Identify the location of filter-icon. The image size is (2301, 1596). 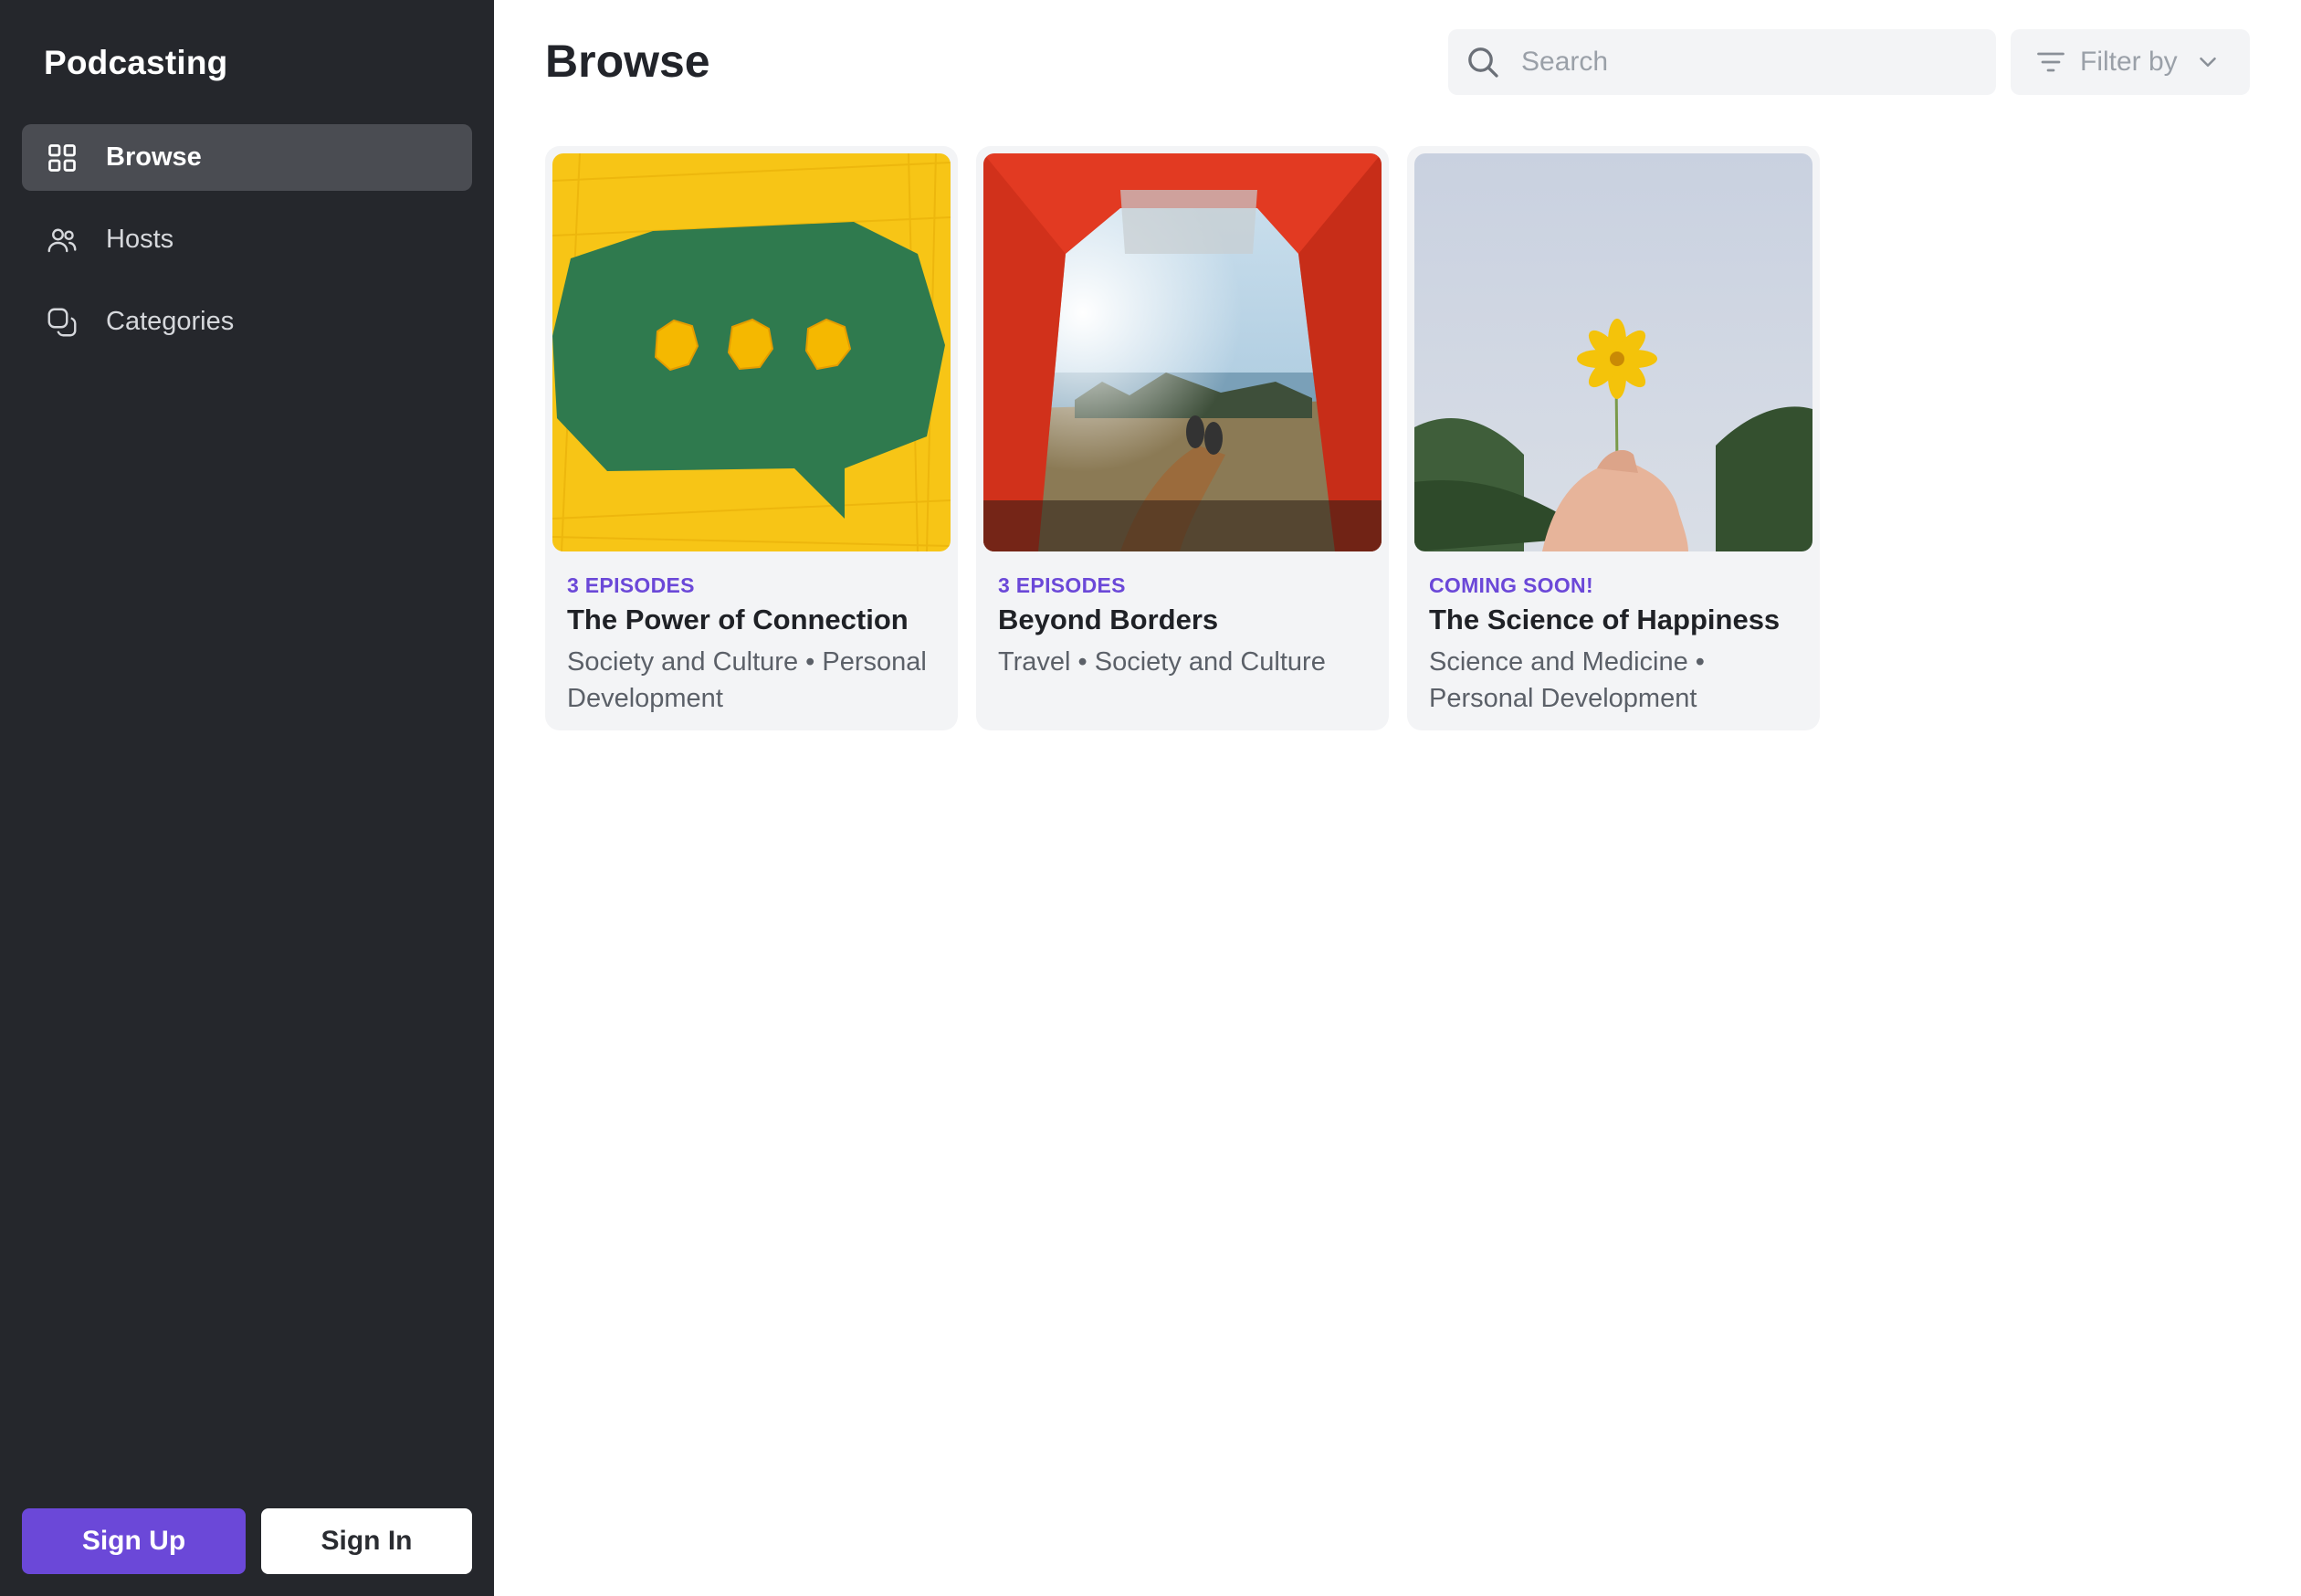
(2051, 62).